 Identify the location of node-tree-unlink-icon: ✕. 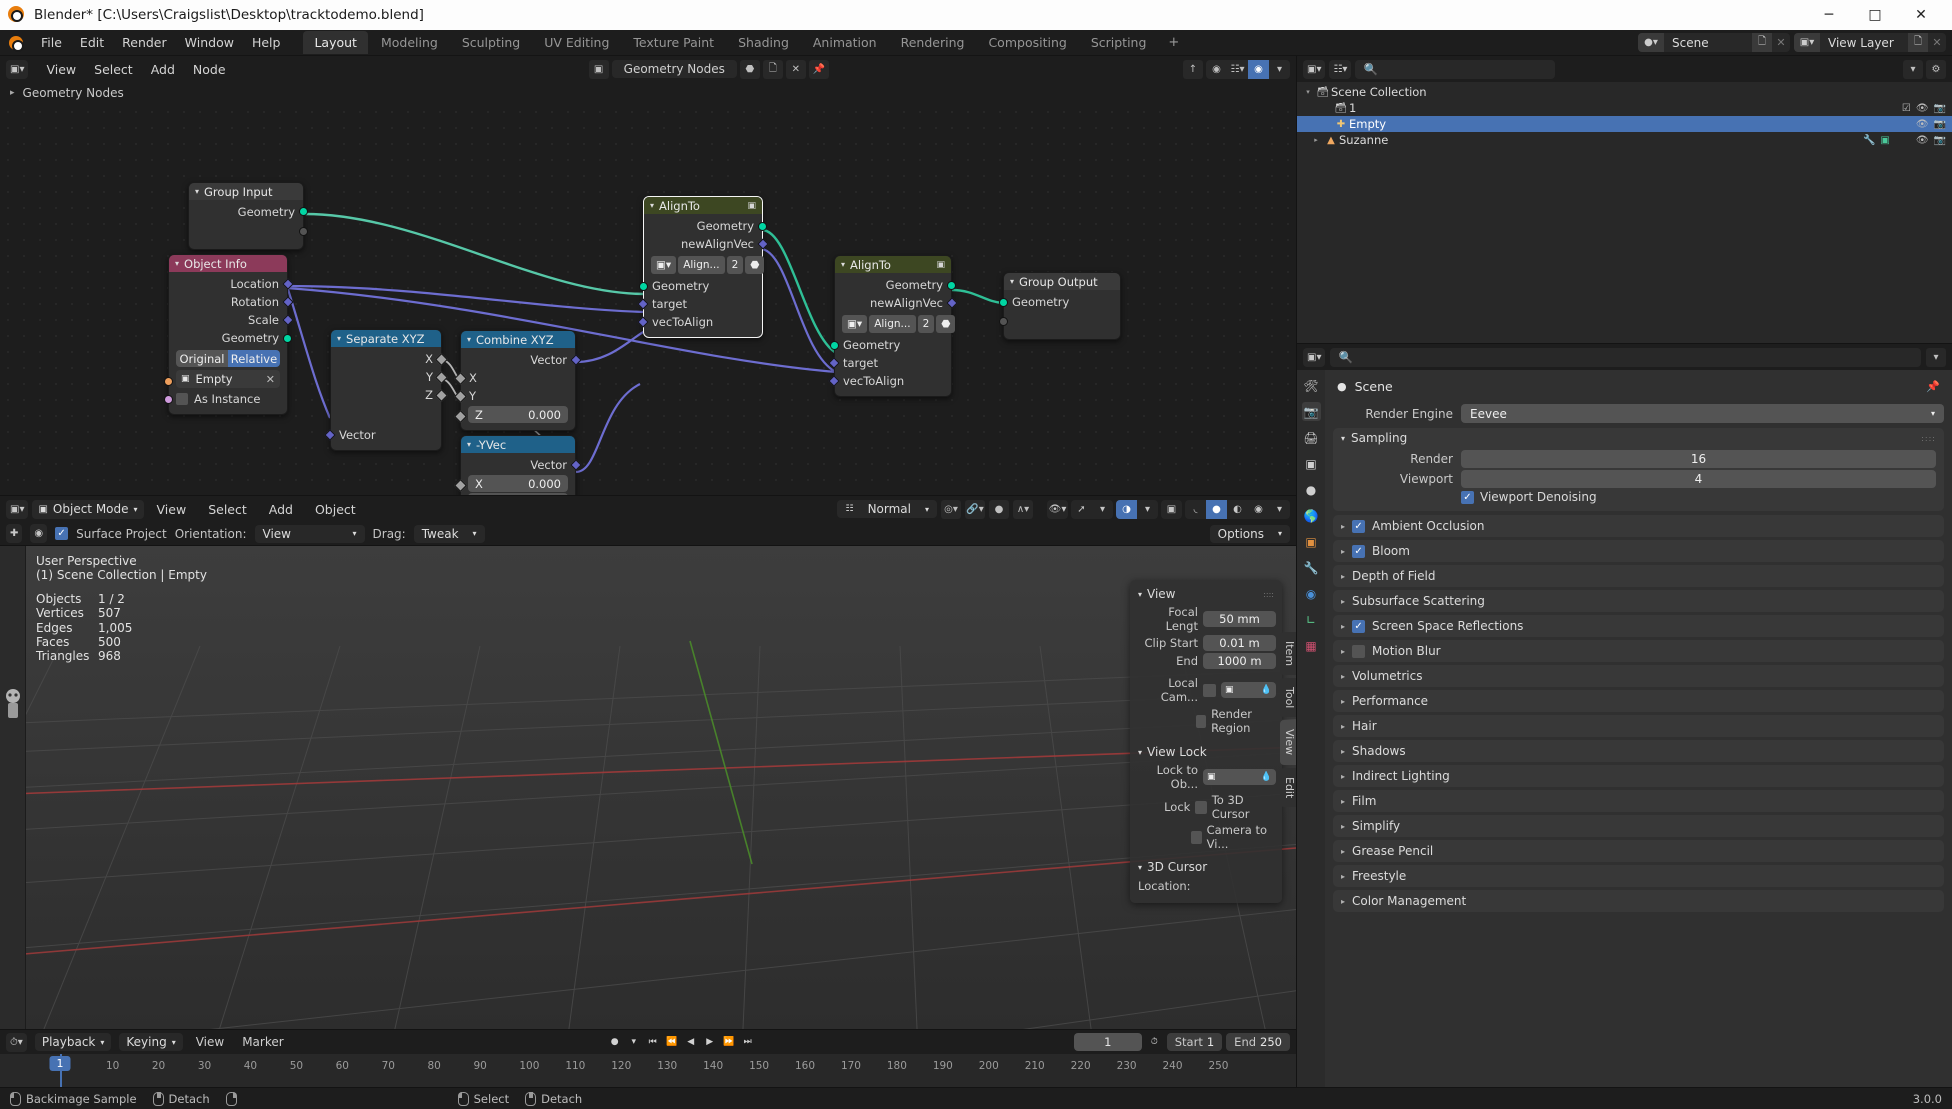
(795, 69).